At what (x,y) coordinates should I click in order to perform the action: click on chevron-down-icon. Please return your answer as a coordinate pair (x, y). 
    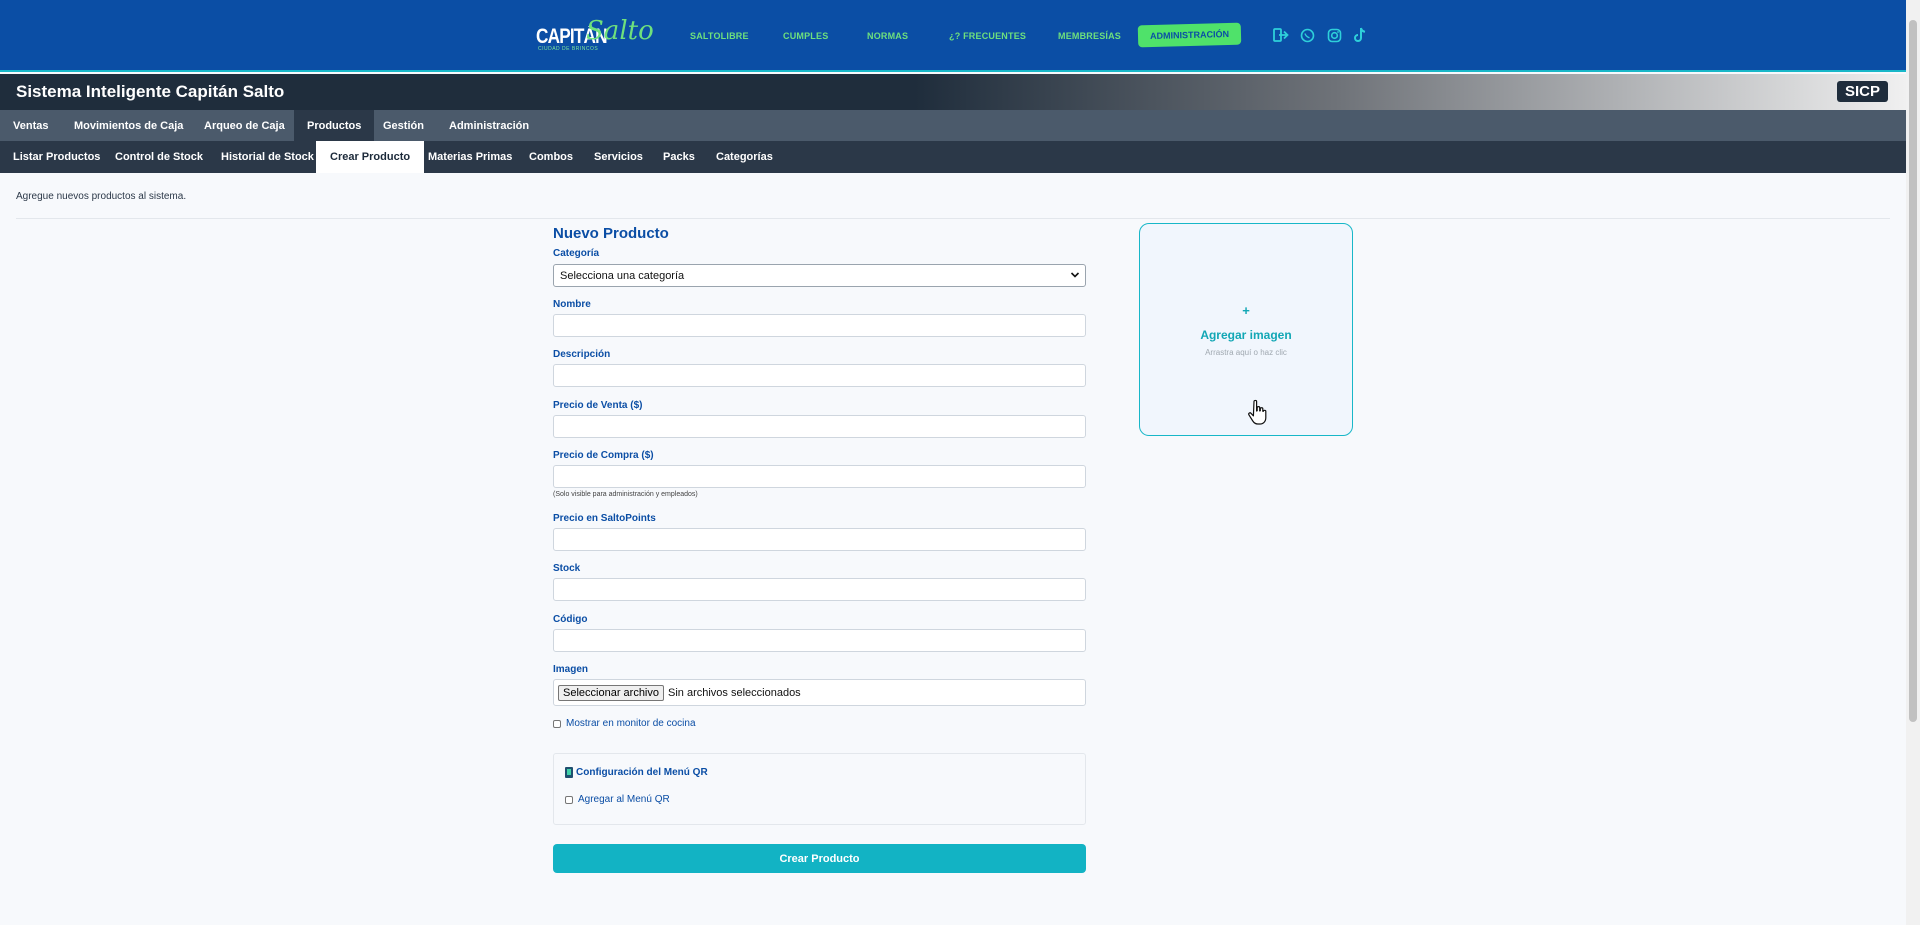
    Looking at the image, I should click on (1075, 276).